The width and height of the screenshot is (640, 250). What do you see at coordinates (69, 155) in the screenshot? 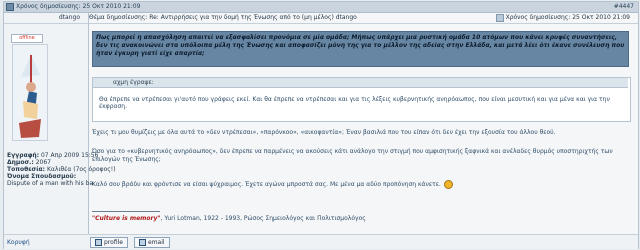
I see `registered-value: 07 Απρ 2009 15:56` at bounding box center [69, 155].